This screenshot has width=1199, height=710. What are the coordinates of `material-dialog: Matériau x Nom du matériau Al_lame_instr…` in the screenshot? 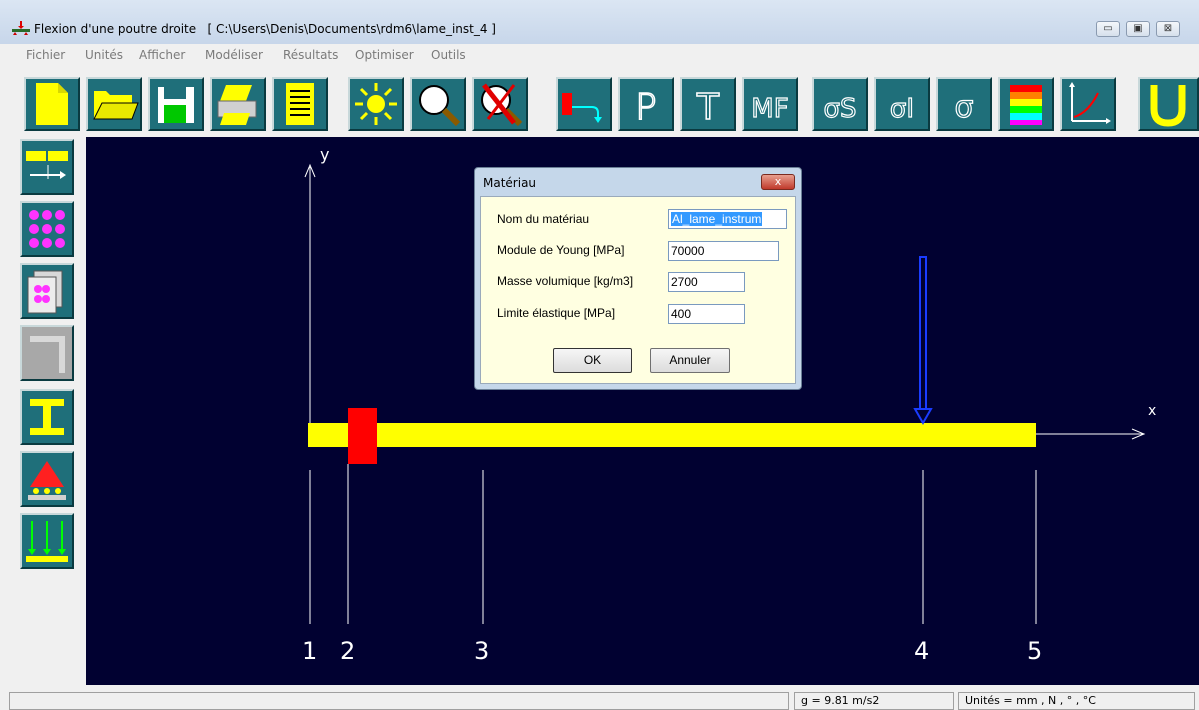 It's located at (638, 278).